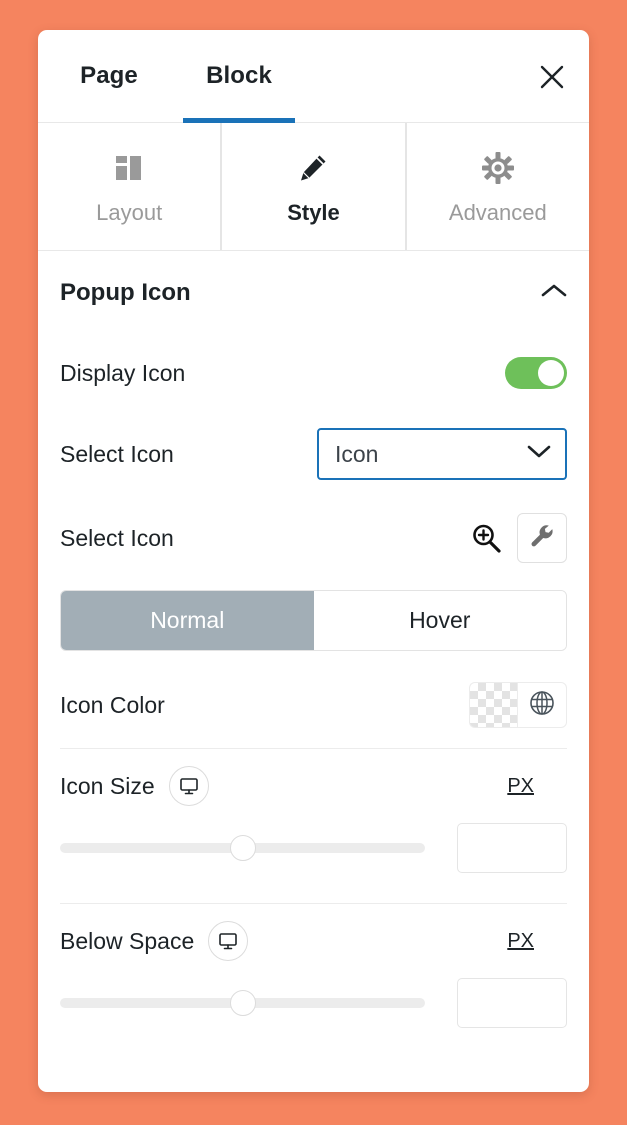  I want to click on tab-style: Style, so click(313, 186).